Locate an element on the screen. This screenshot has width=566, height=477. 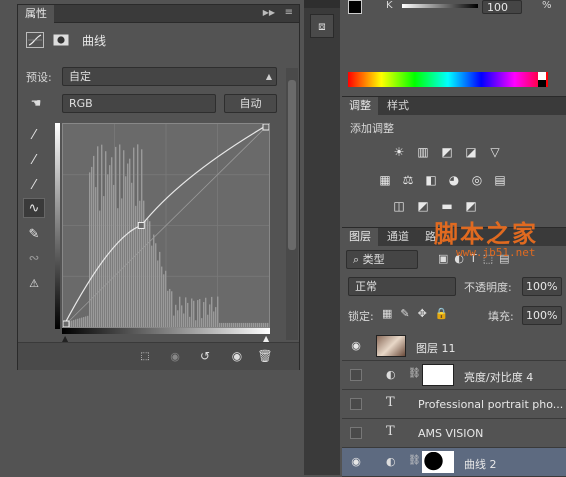
adjustment-row3-3-icon: ◩ is located at coordinates (471, 206).